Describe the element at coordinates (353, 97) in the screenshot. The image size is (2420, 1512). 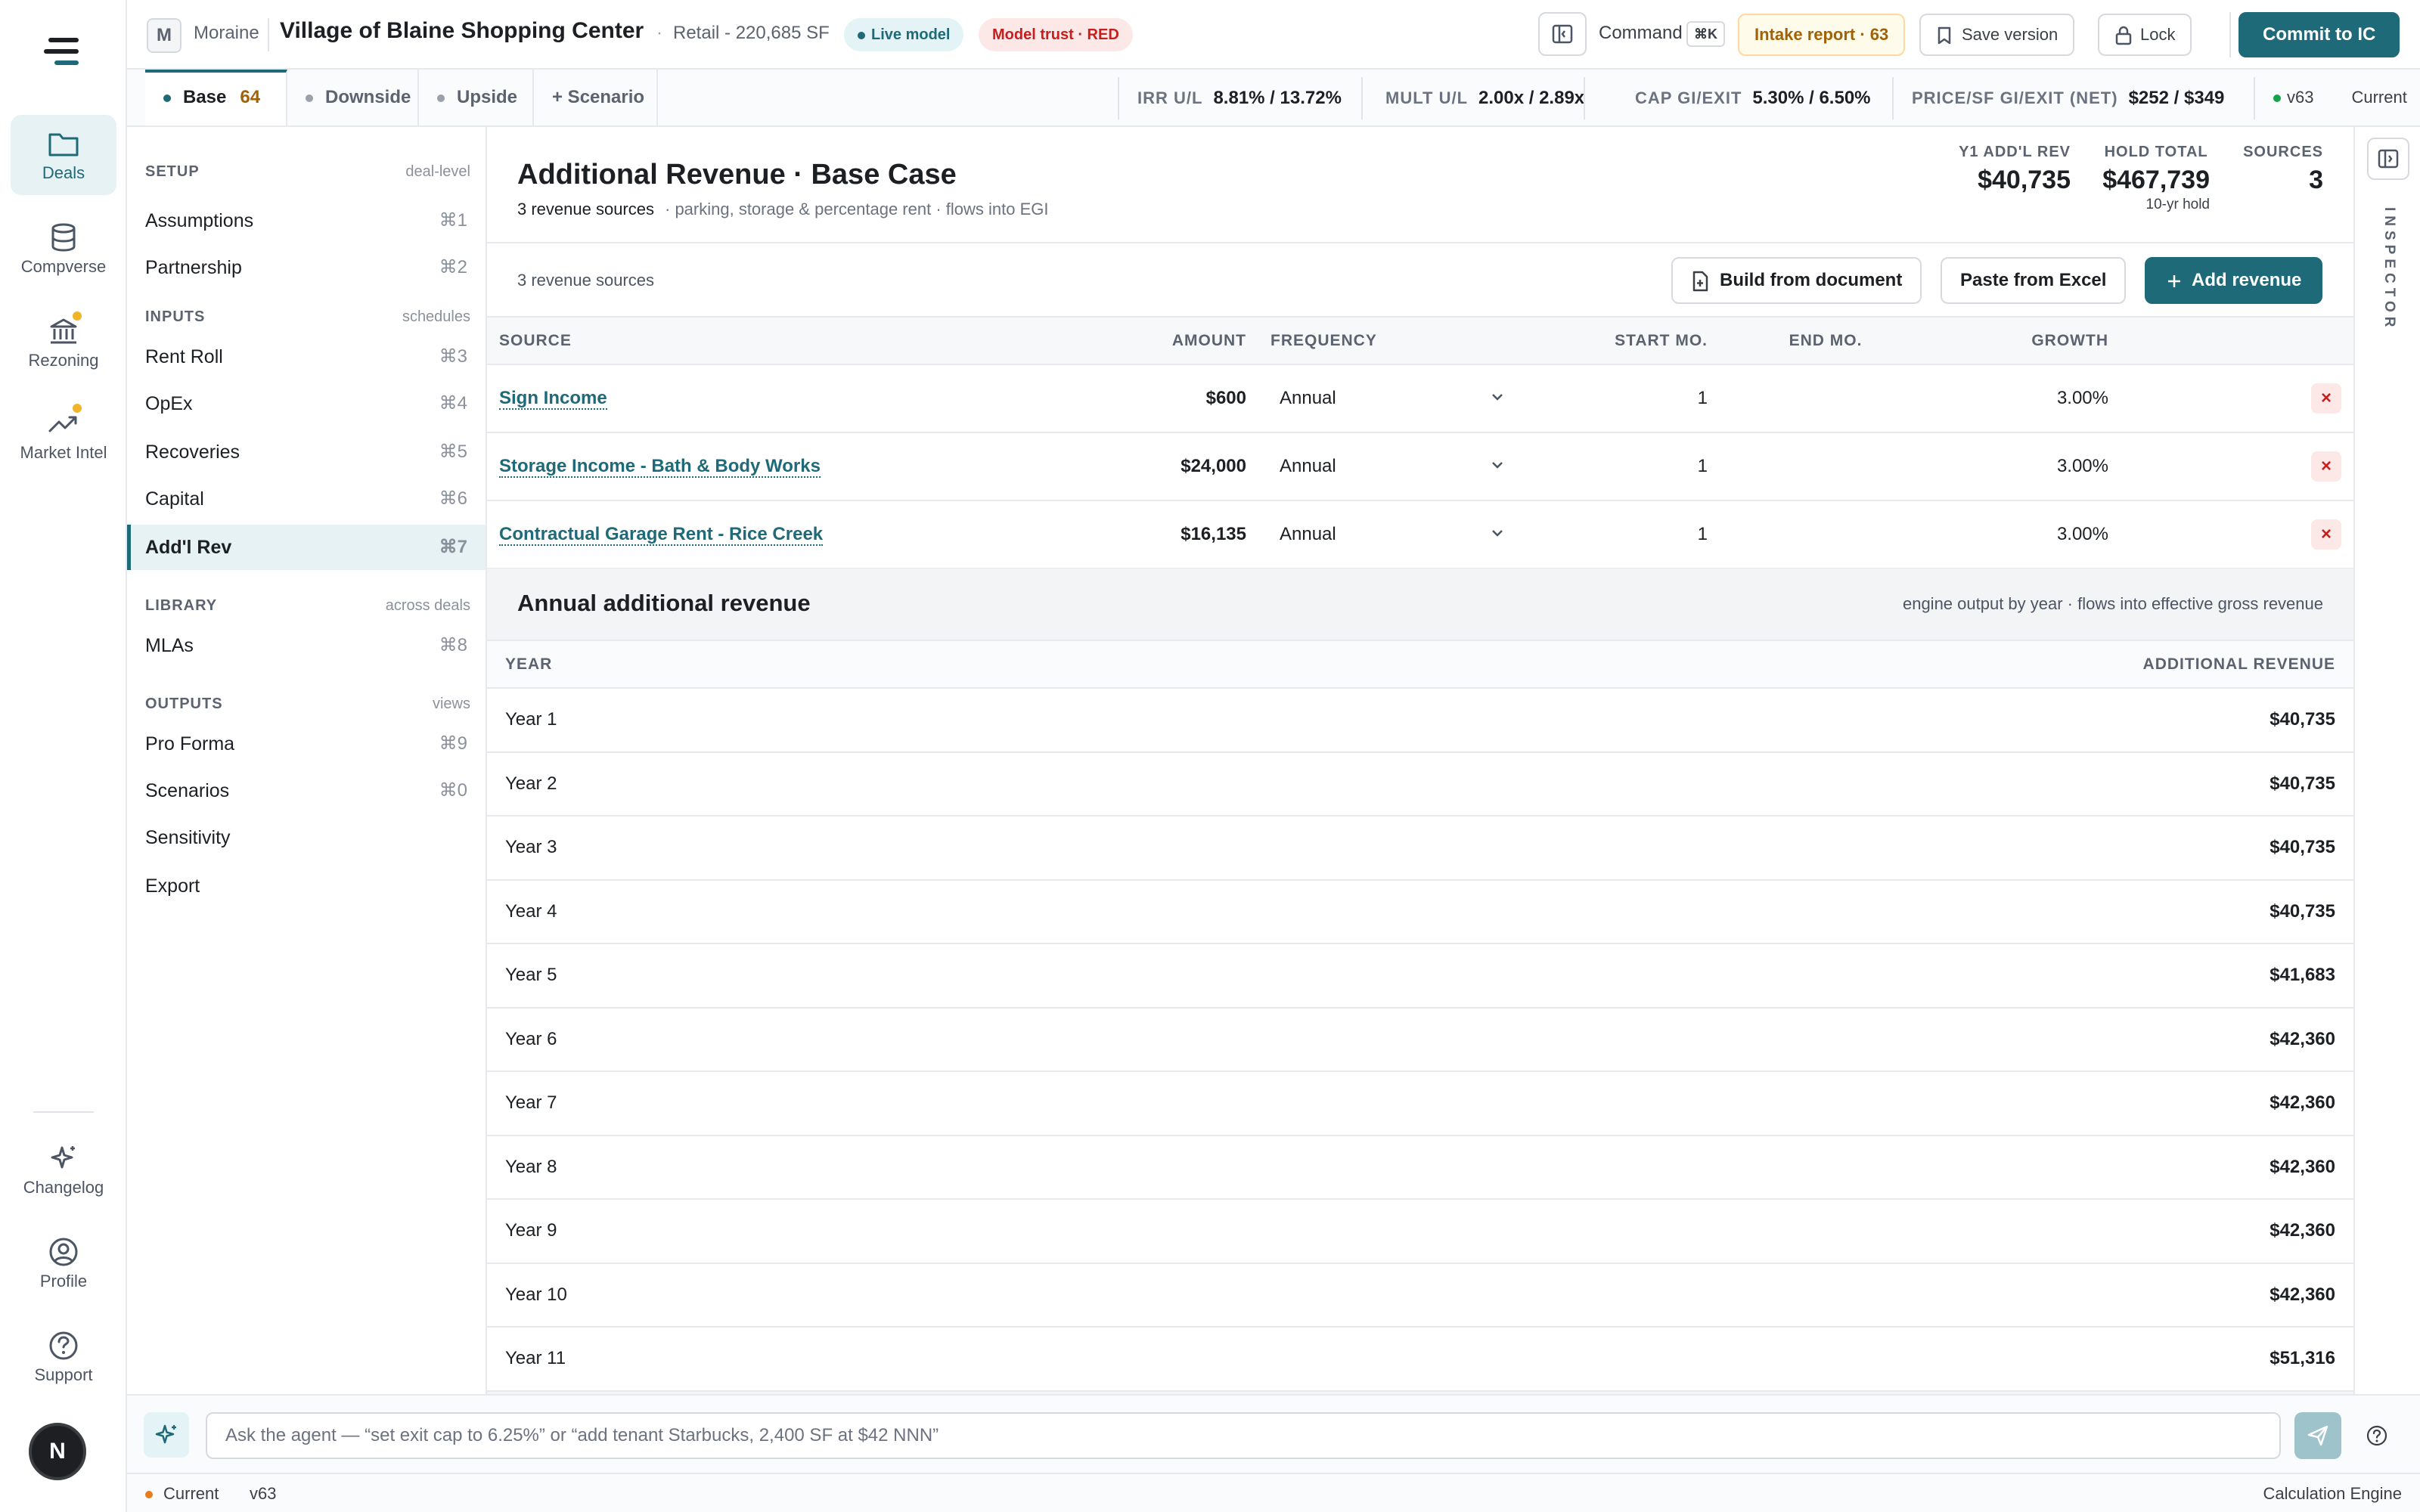
I see `tab-downside: Downside` at that location.